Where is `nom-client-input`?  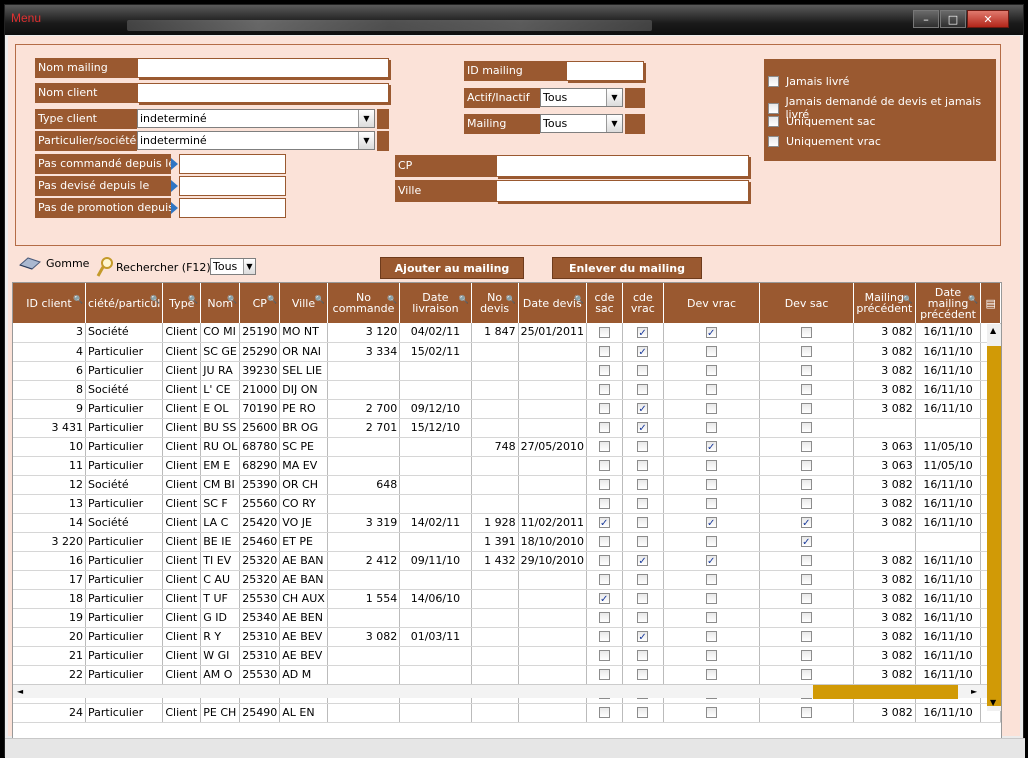
nom-client-input is located at coordinates (263, 93).